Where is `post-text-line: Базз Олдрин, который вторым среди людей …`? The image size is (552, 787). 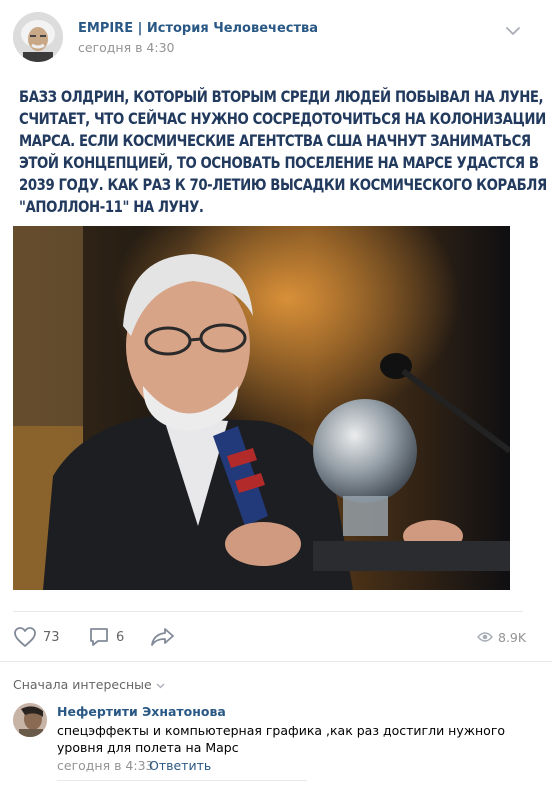
post-text-line: Базз Олдрин, который вторым среди людей … is located at coordinates (281, 96).